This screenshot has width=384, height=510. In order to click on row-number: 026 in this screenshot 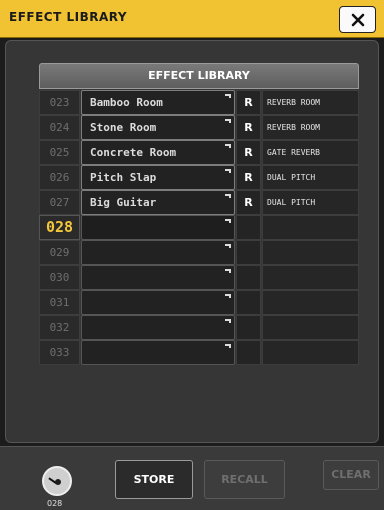, I will do `click(59, 177)`.